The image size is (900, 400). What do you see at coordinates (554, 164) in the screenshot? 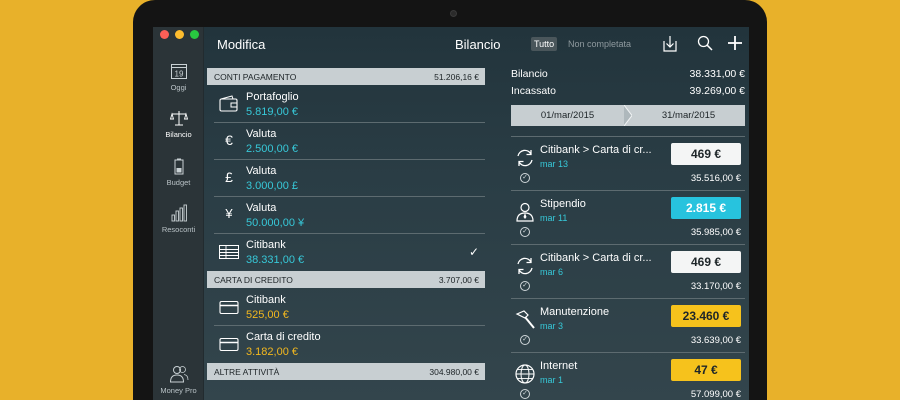
I see `transaction-date: mar 13` at bounding box center [554, 164].